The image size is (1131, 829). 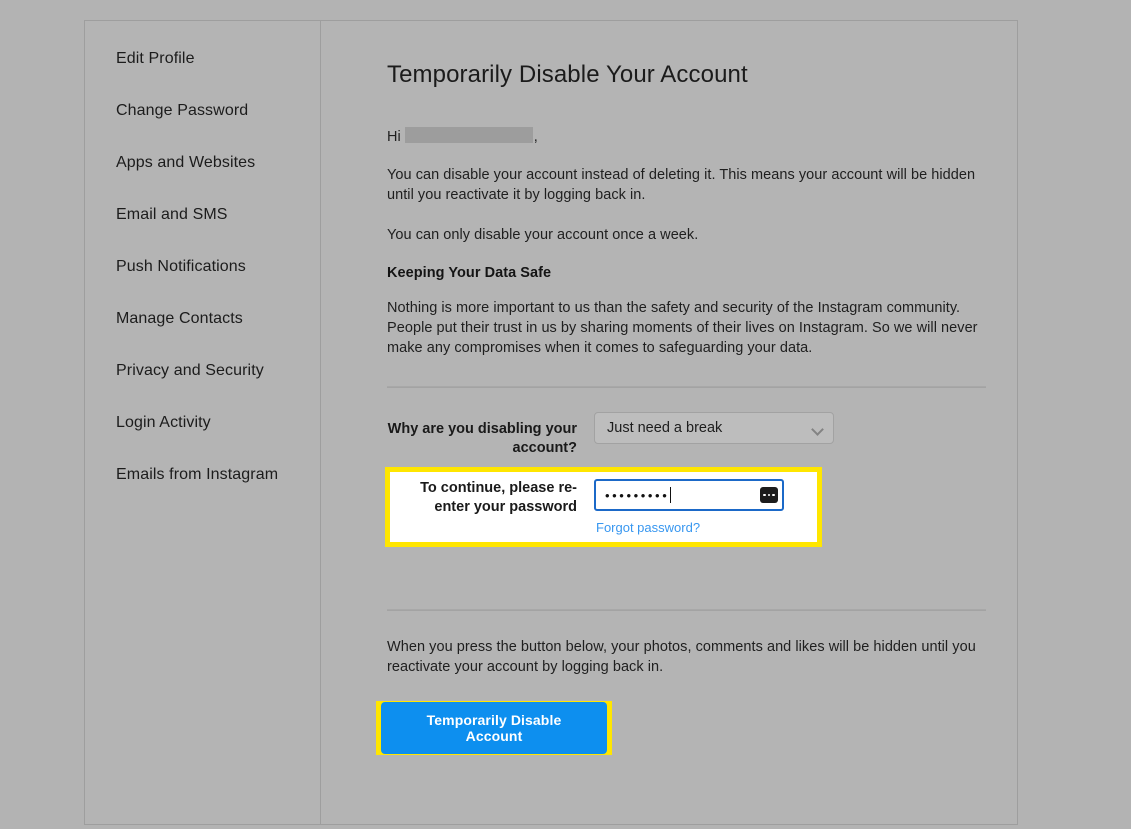 I want to click on password-input: •••••••••, so click(x=689, y=495).